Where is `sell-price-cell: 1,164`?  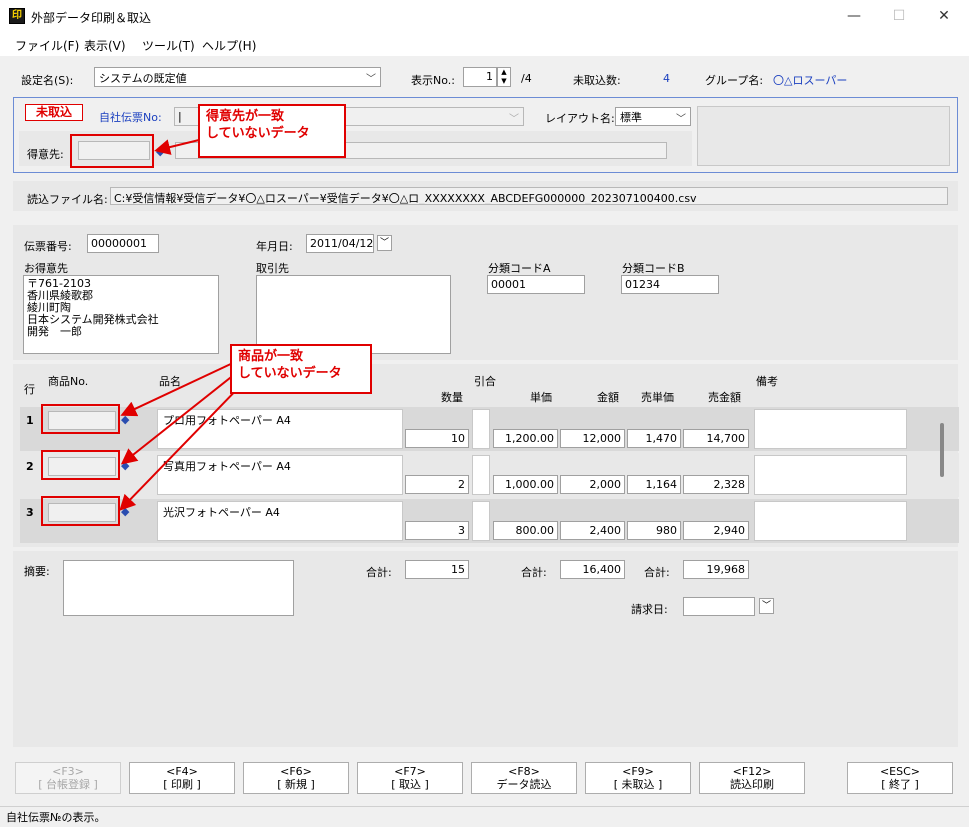 sell-price-cell: 1,164 is located at coordinates (654, 484).